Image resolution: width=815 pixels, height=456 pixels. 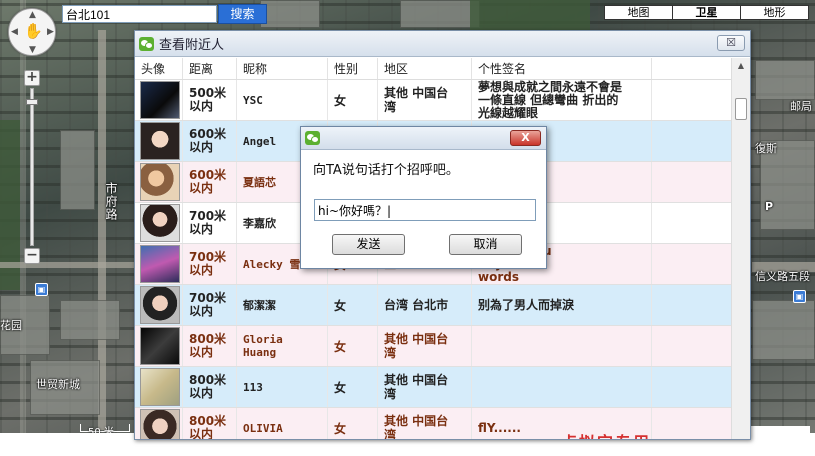 I want to click on send-button: 发送, so click(x=368, y=244).